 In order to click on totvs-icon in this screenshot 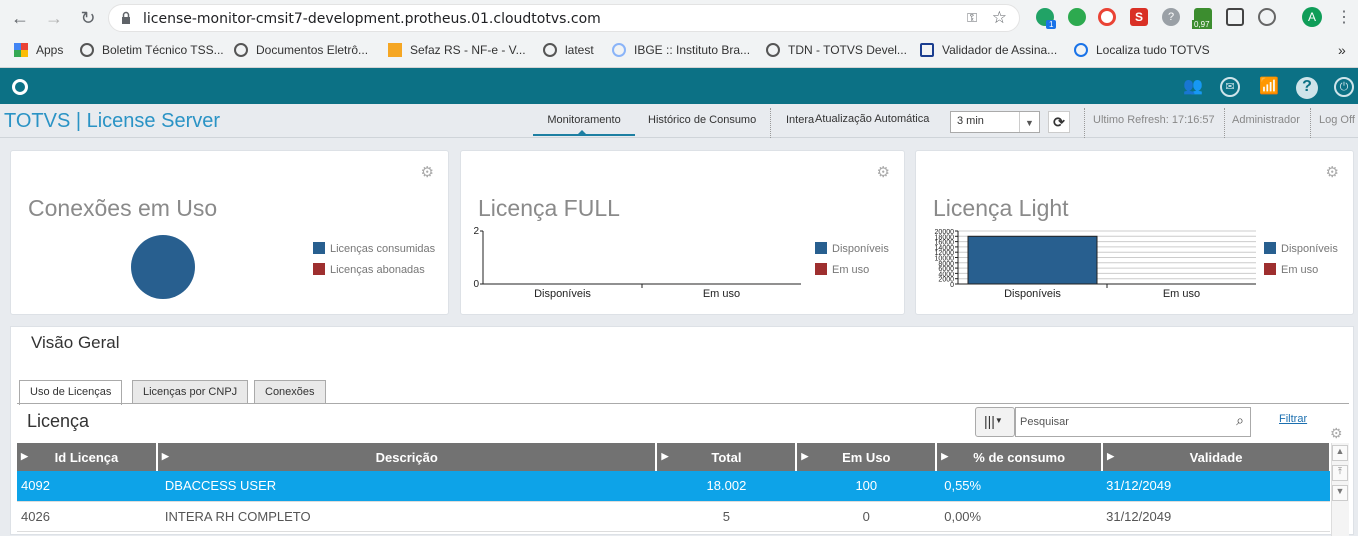, I will do `click(87, 50)`.